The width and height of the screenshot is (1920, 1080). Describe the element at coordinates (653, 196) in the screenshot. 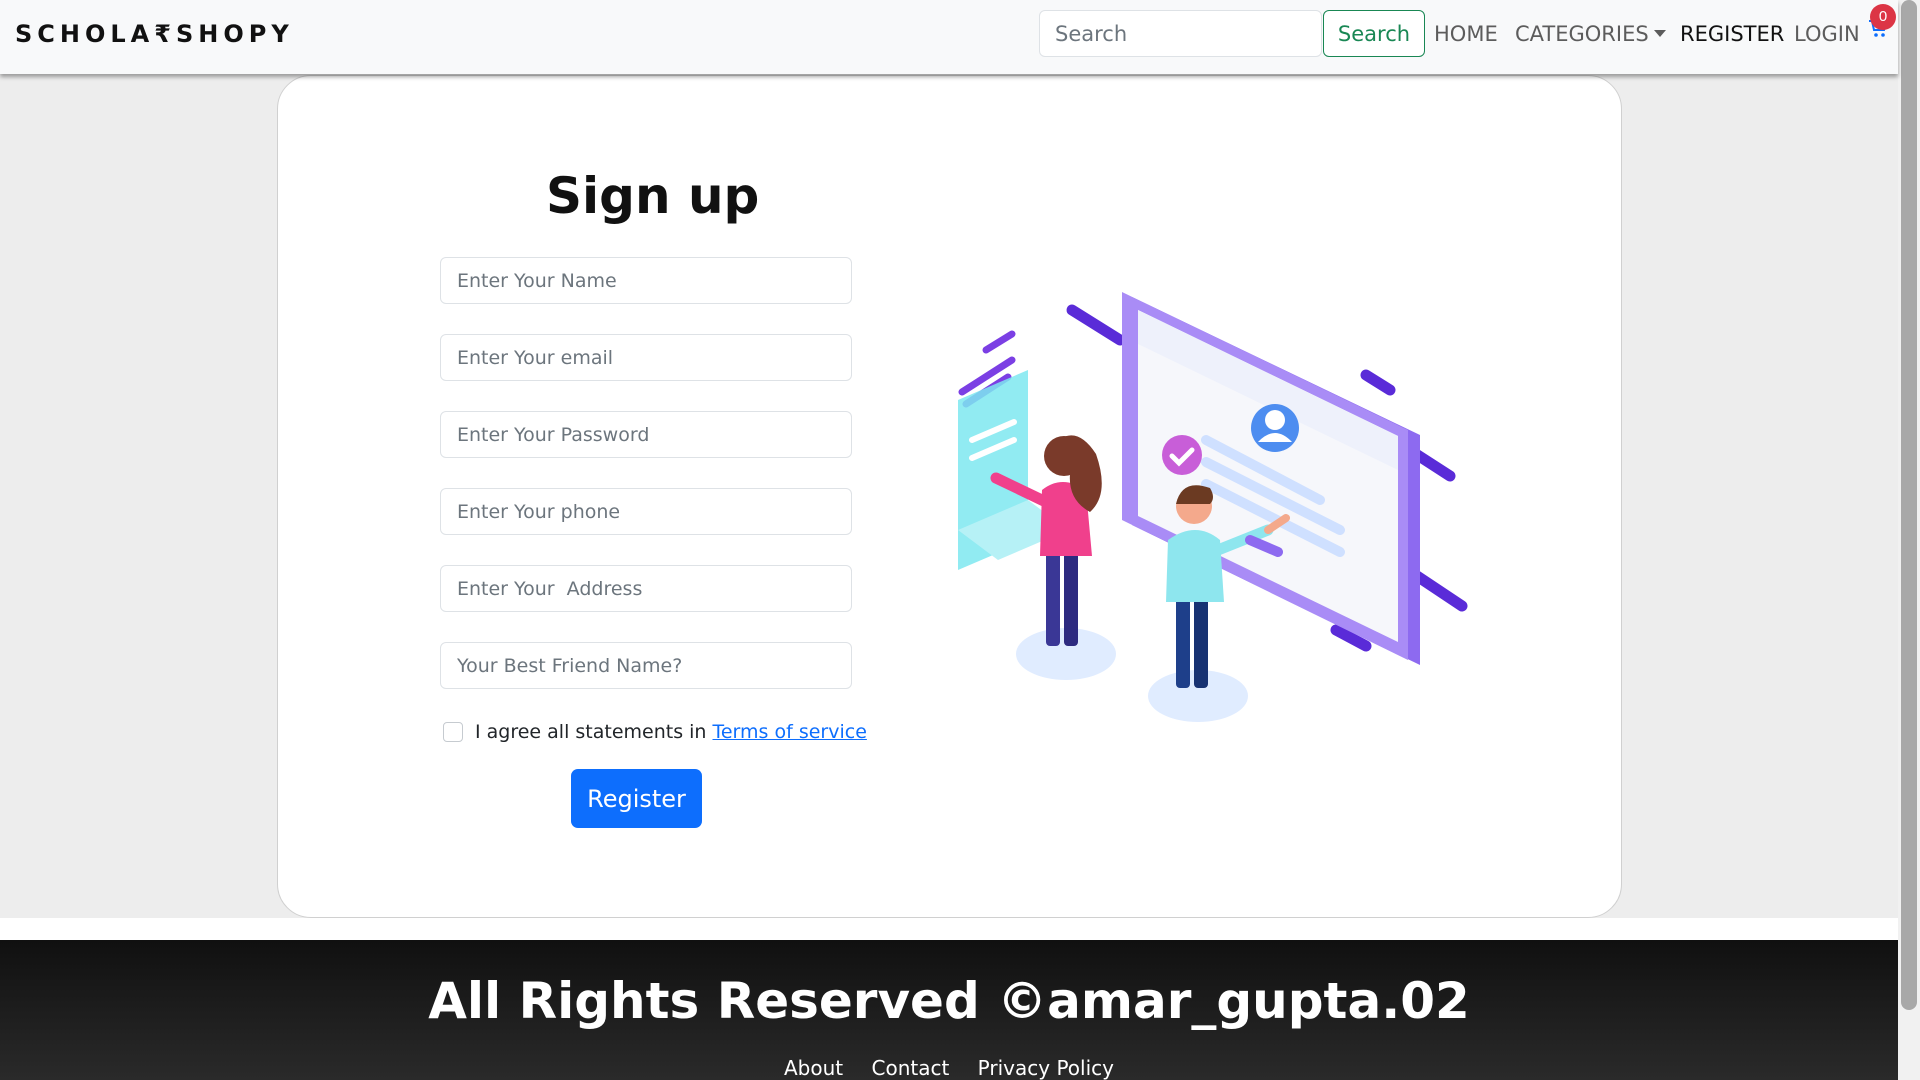

I see `page-title: Sign up` at that location.